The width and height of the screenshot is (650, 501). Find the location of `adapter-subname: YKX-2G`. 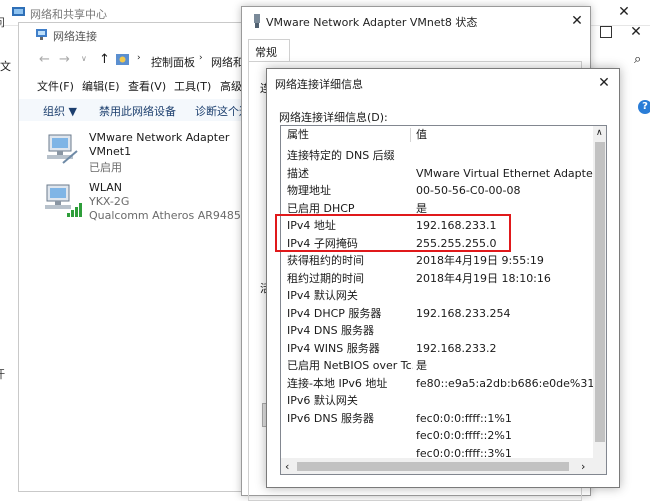

adapter-subname: YKX-2G is located at coordinates (109, 201).